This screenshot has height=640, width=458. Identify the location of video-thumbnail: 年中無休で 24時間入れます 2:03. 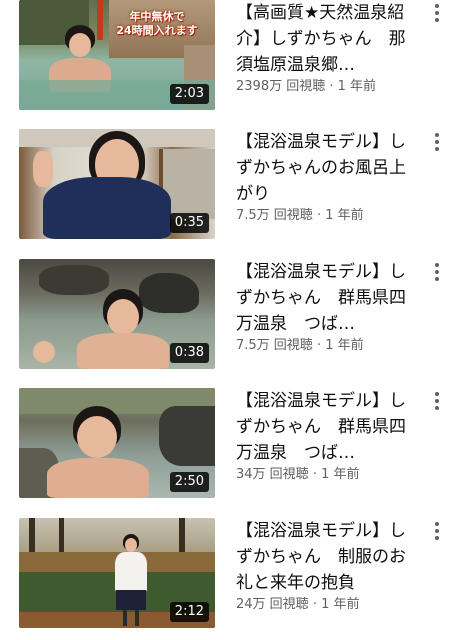
(117, 55).